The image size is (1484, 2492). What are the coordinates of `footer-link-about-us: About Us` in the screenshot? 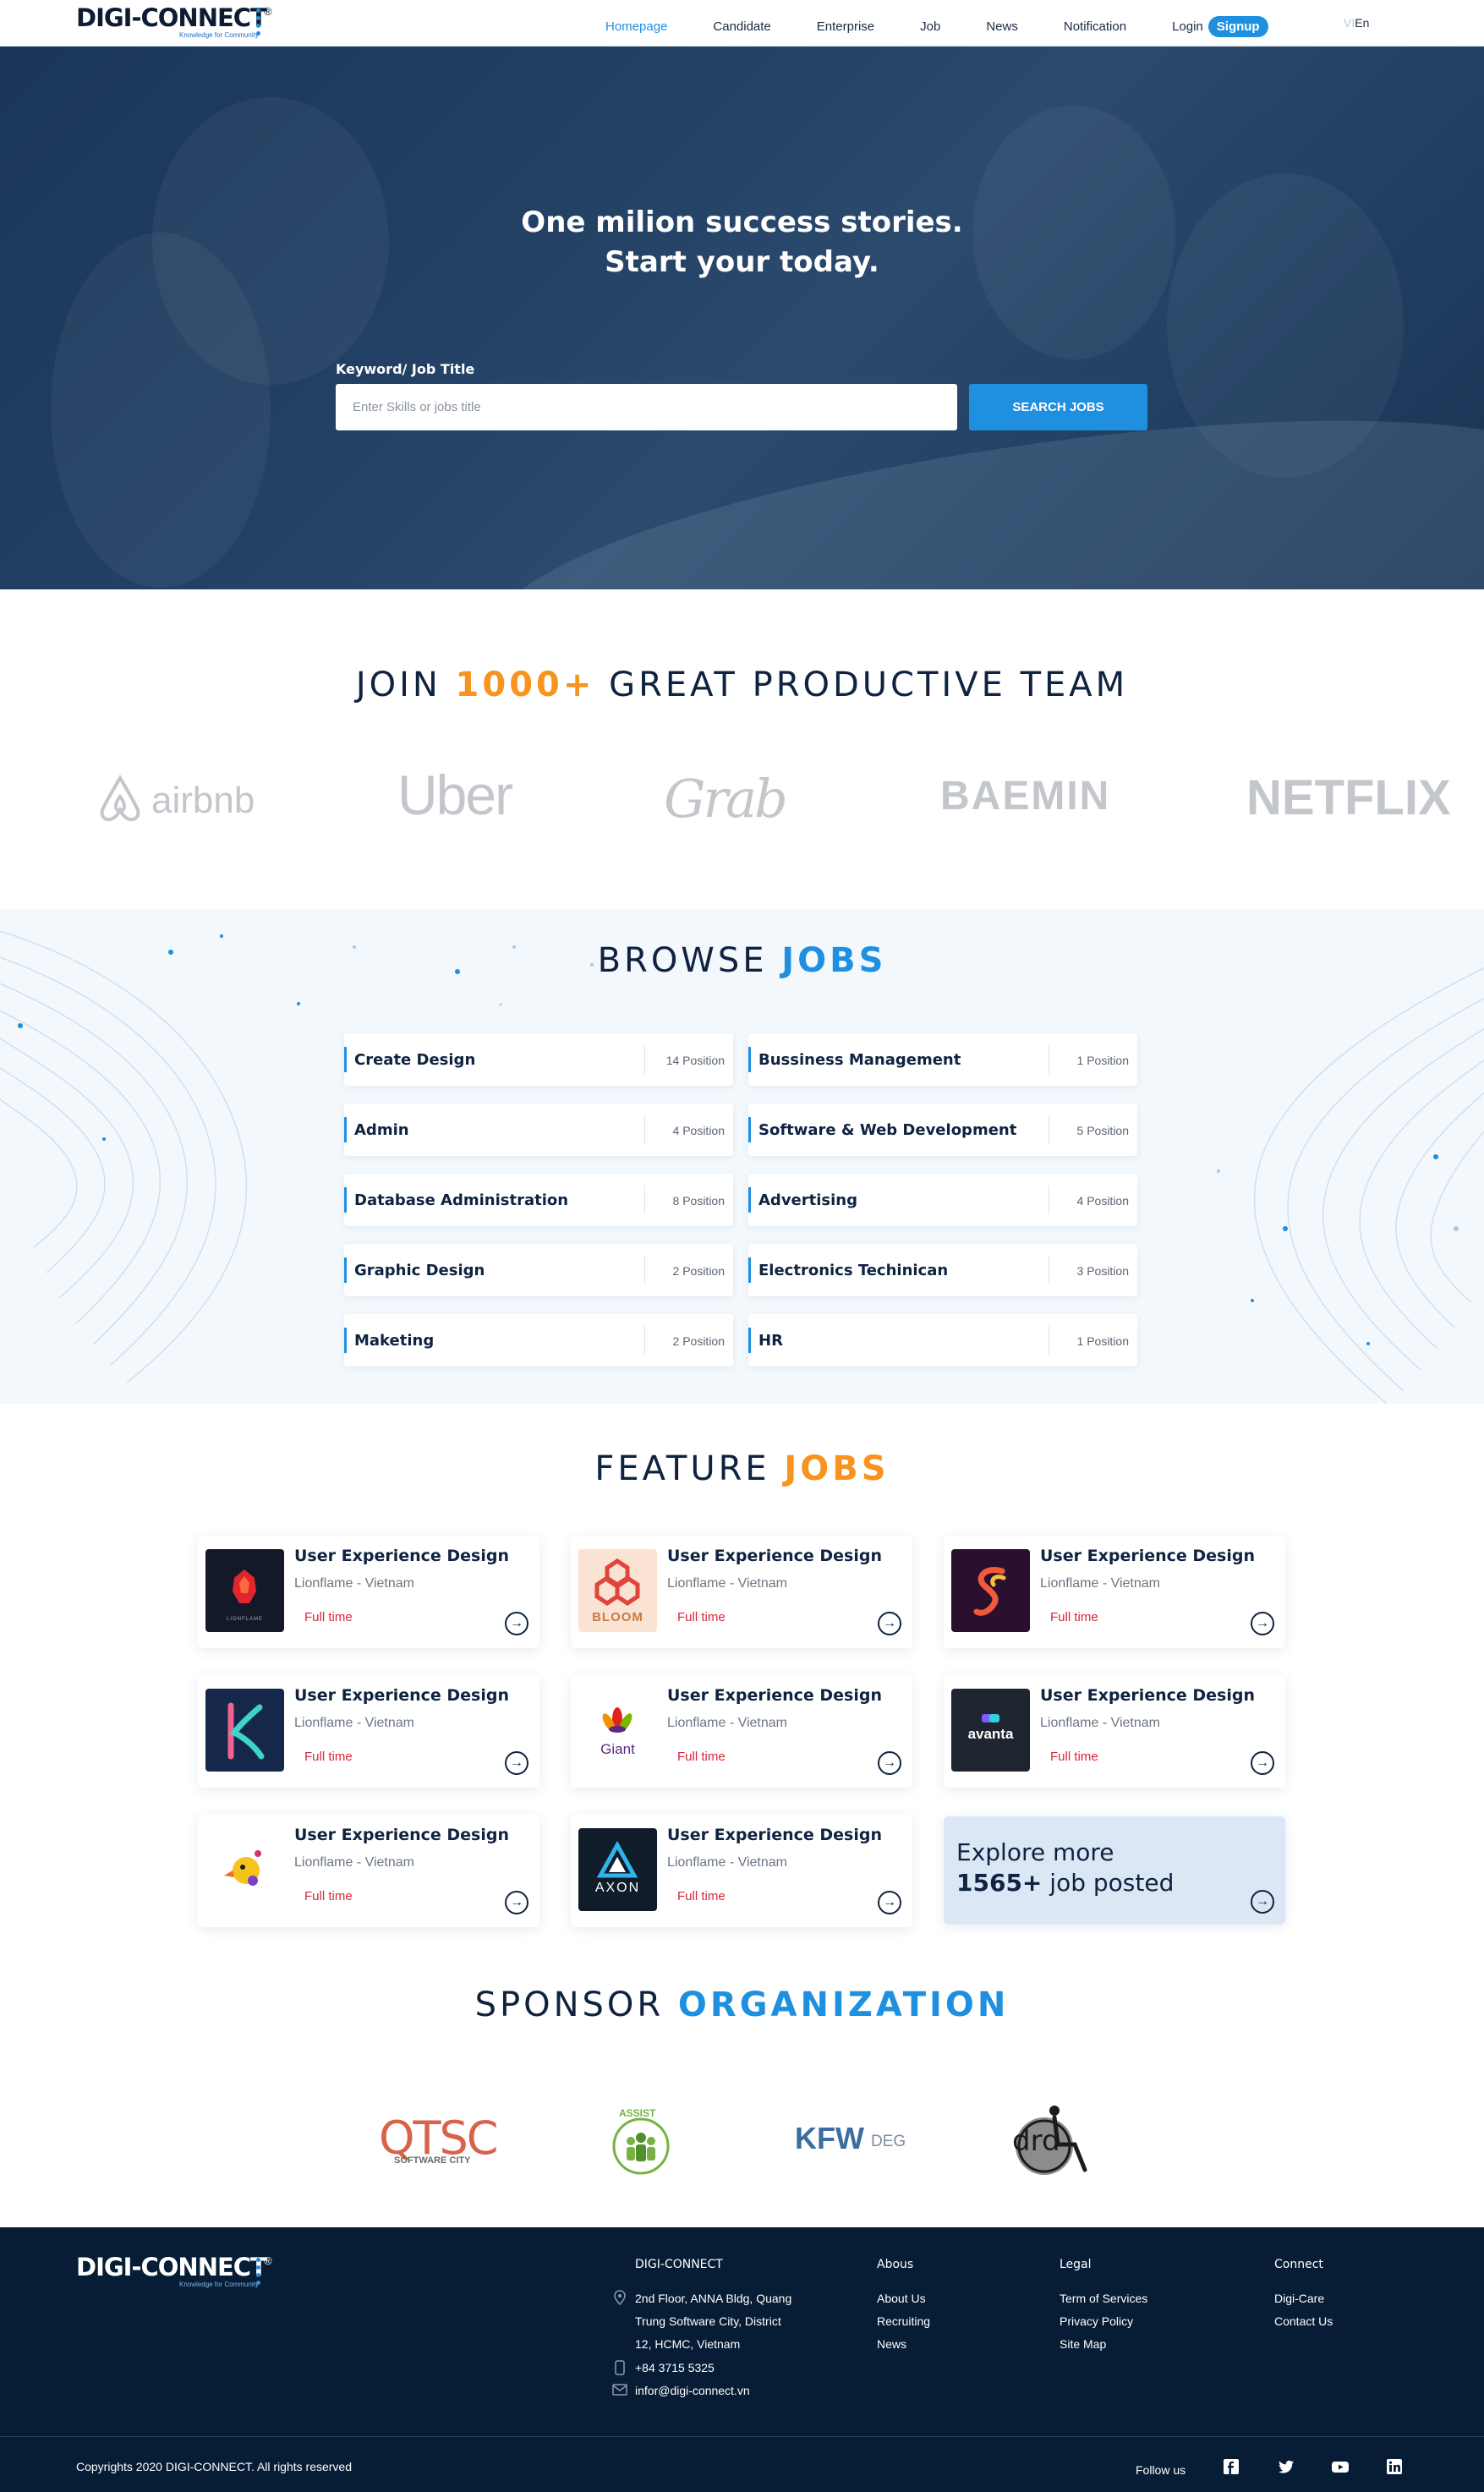 It's located at (901, 2299).